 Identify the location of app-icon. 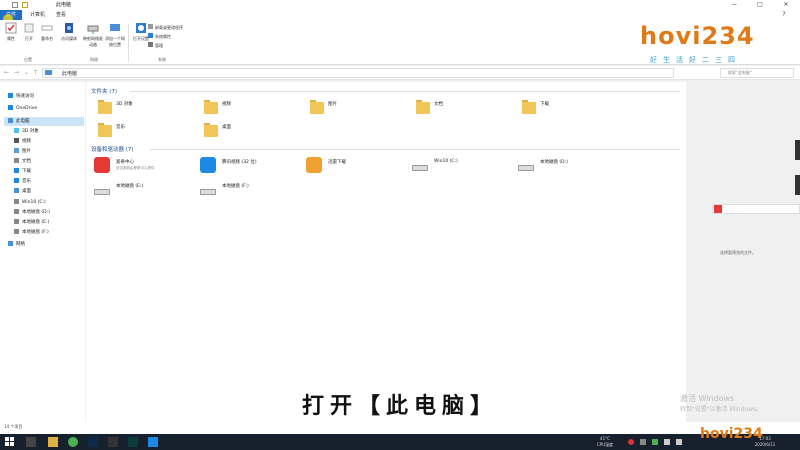
(113, 442).